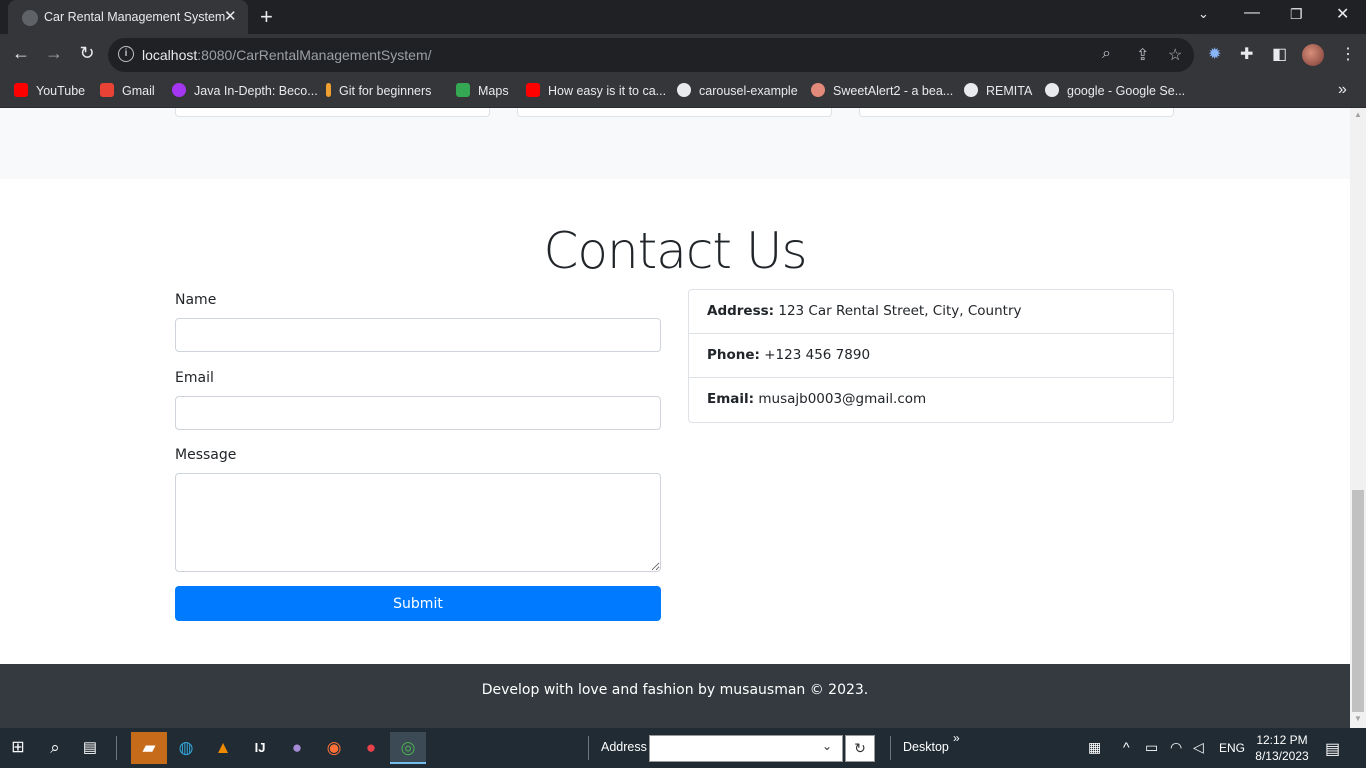  Describe the element at coordinates (418, 335) in the screenshot. I see `name-input` at that location.